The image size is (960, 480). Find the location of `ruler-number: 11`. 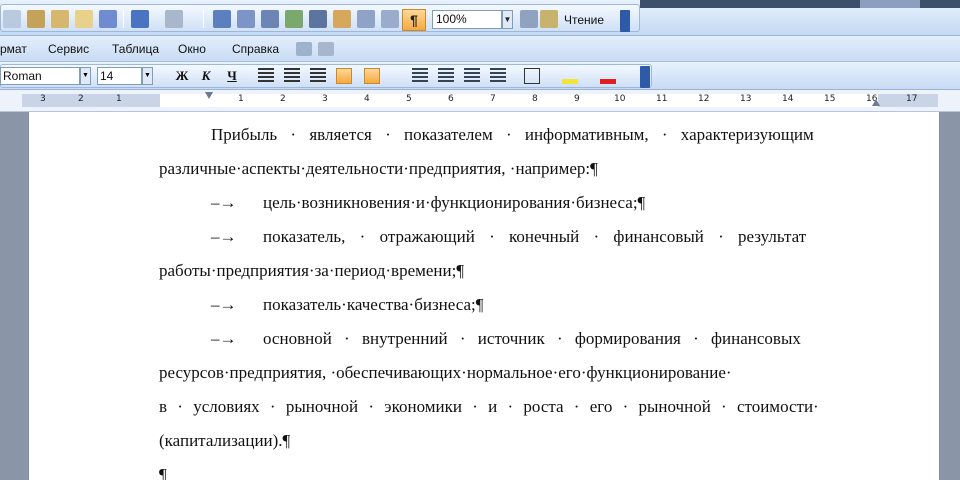

ruler-number: 11 is located at coordinates (662, 99).